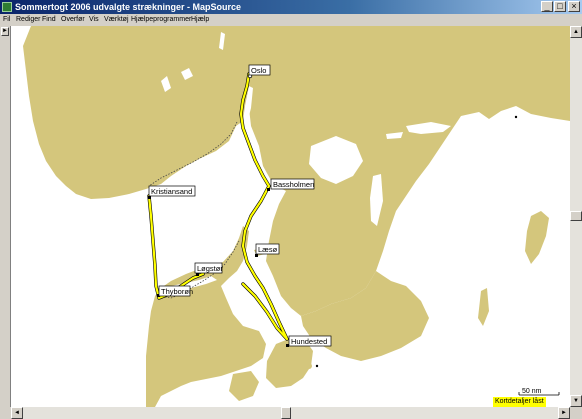  Describe the element at coordinates (286, 413) in the screenshot. I see `horizontal-scroll-thumb` at that location.